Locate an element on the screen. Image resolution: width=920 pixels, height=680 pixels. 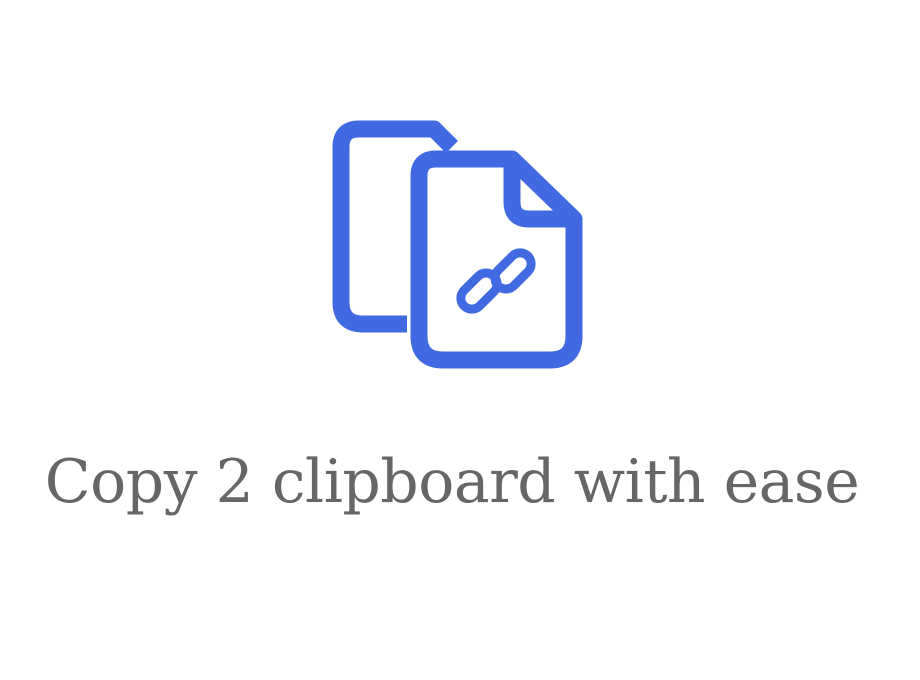
tagline: Copy 2 clipboard with ease is located at coordinates (452, 482).